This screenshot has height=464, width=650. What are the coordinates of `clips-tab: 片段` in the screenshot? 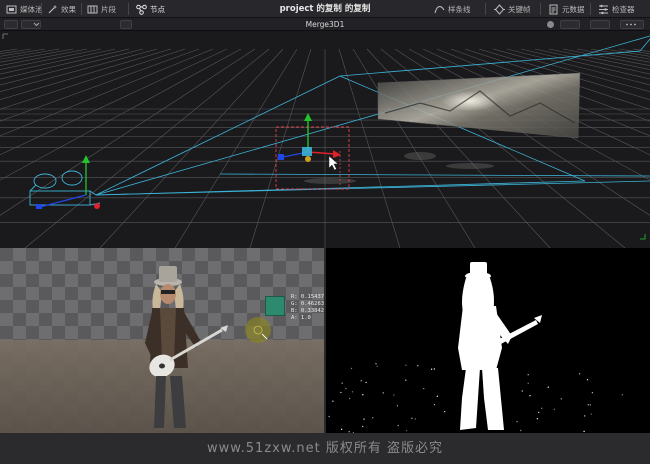 It's located at (101, 9).